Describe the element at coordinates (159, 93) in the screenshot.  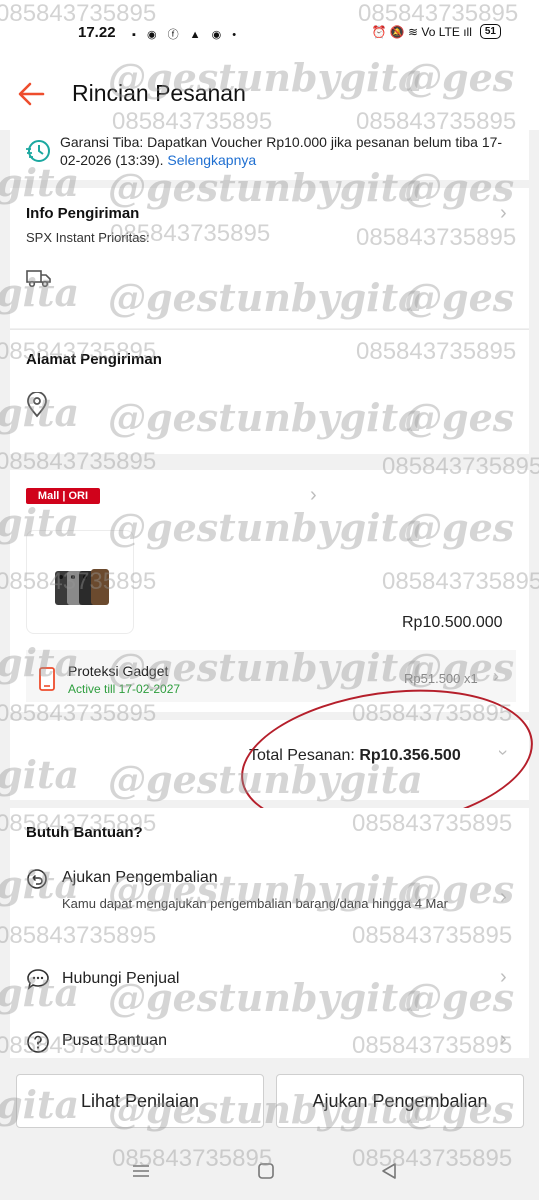
I see `page-title: Rincian Pesanan` at that location.